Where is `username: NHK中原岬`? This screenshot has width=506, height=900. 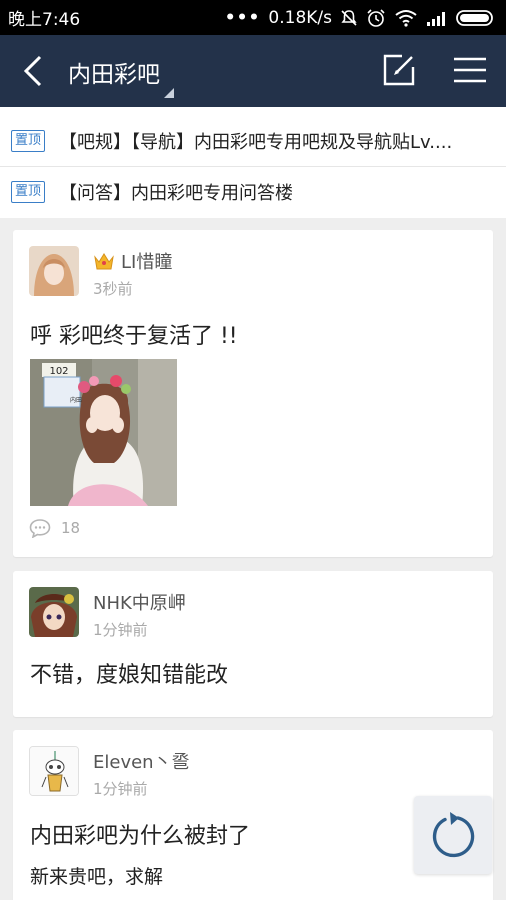
username: NHK中原岬 is located at coordinates (139, 602).